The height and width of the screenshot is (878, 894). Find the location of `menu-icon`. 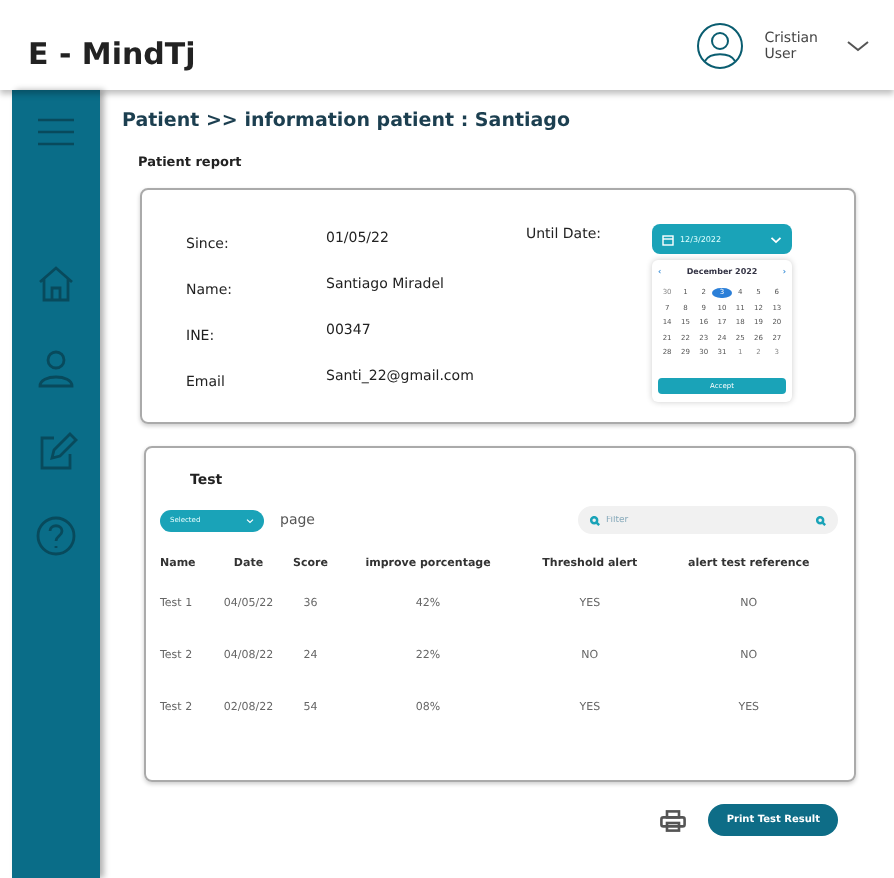

menu-icon is located at coordinates (56, 132).